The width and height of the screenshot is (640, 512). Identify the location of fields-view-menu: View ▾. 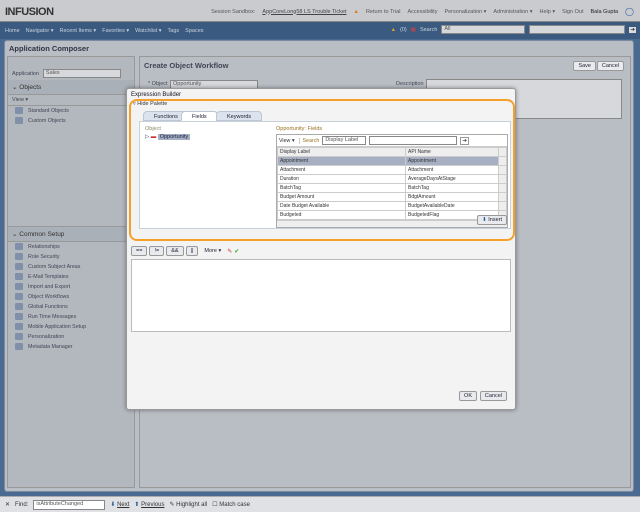
(289, 140).